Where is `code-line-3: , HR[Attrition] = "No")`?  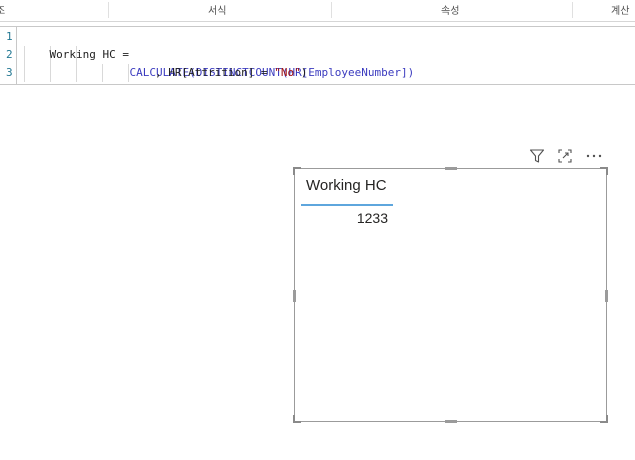
code-line-3: , HR[Attrition] = "No") is located at coordinates (231, 73).